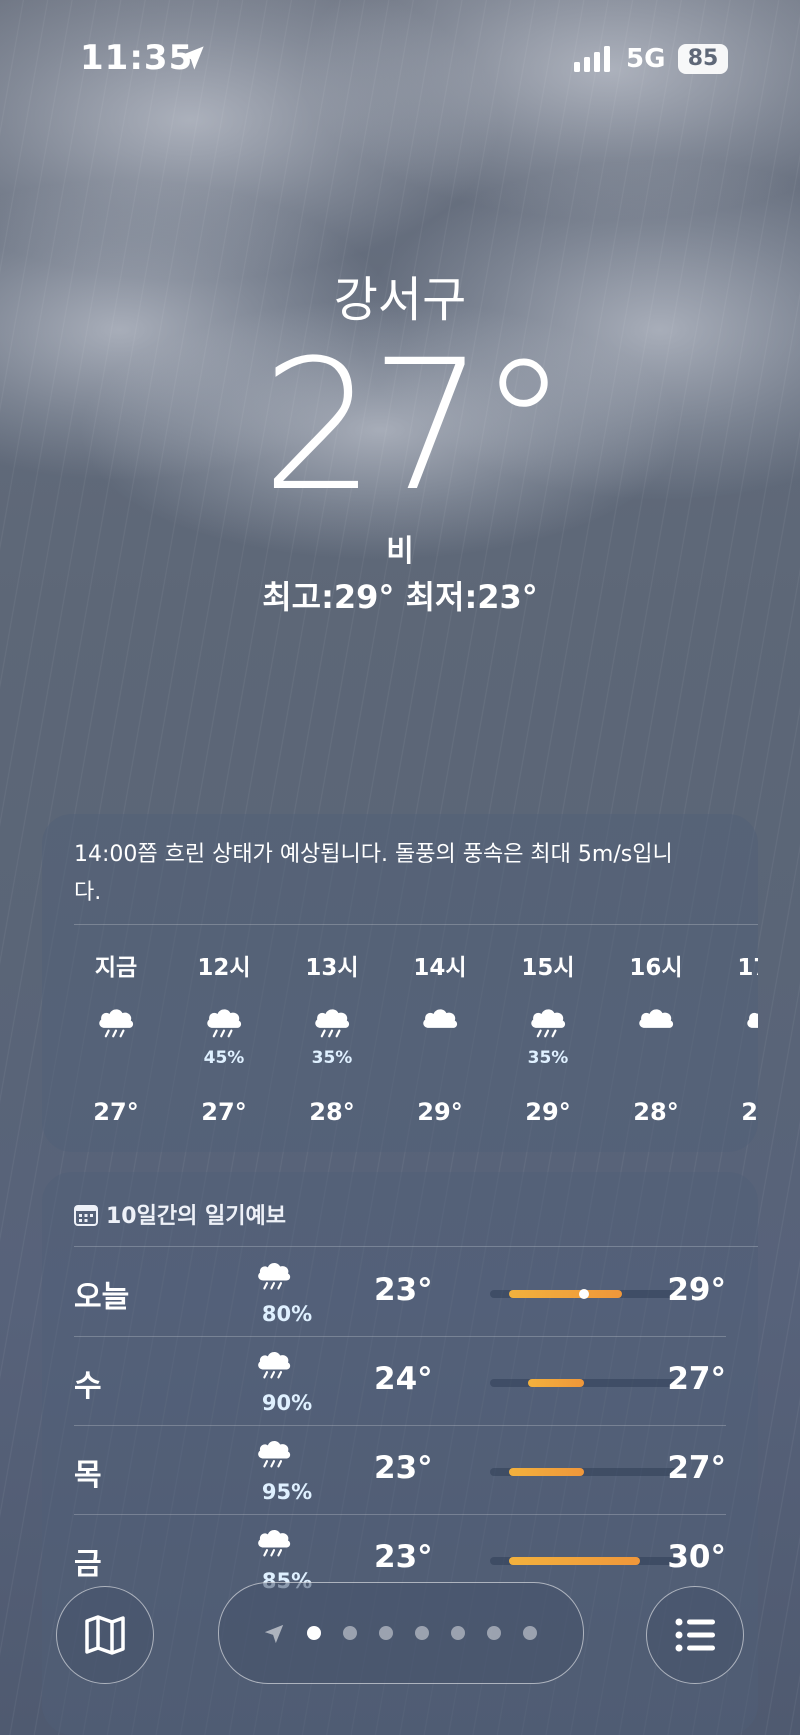 This screenshot has height=1735, width=800. Describe the element at coordinates (400, 551) in the screenshot. I see `weather-condition: 비` at that location.